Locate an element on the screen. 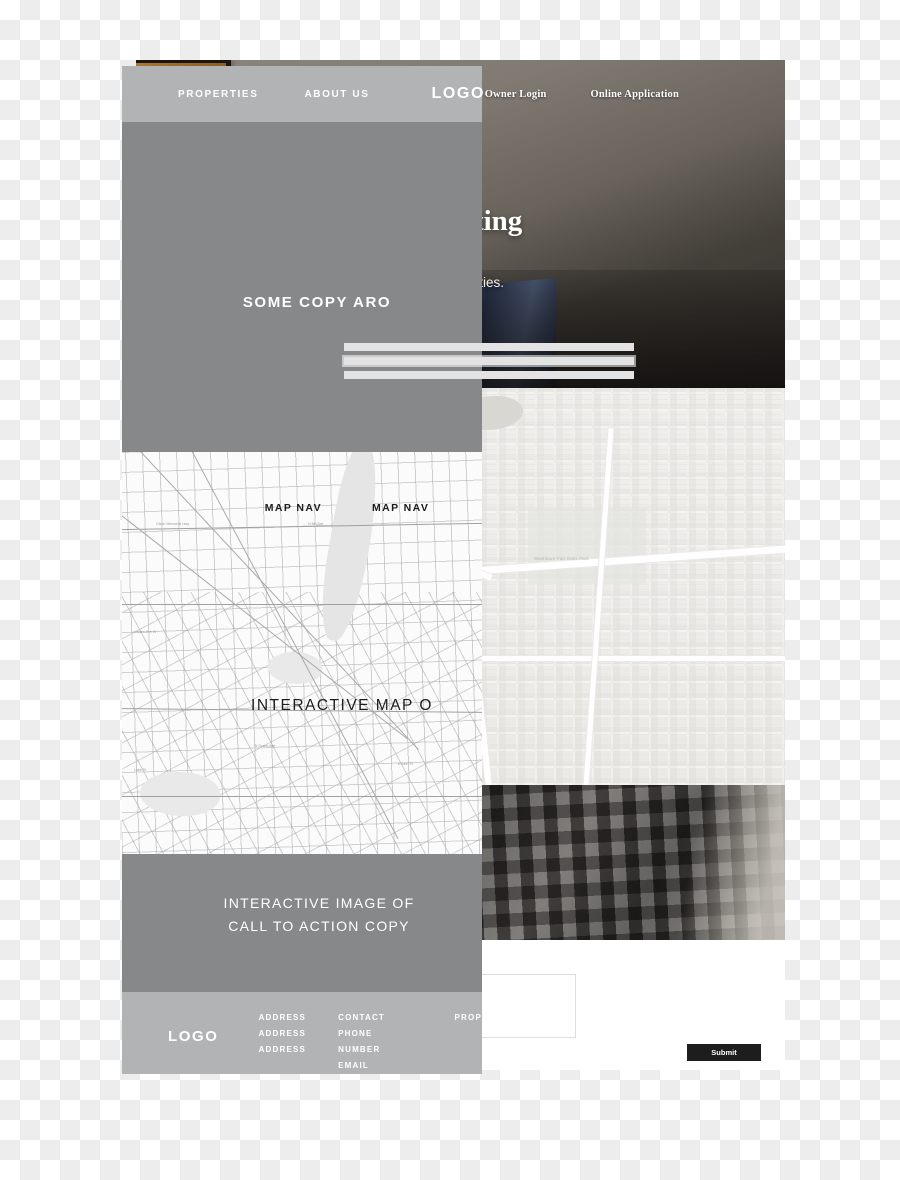 The height and width of the screenshot is (1180, 900). wire-cta-copy: INTERACTIVE IMAGE OF CALL TO ACTION COPY is located at coordinates (302, 915).